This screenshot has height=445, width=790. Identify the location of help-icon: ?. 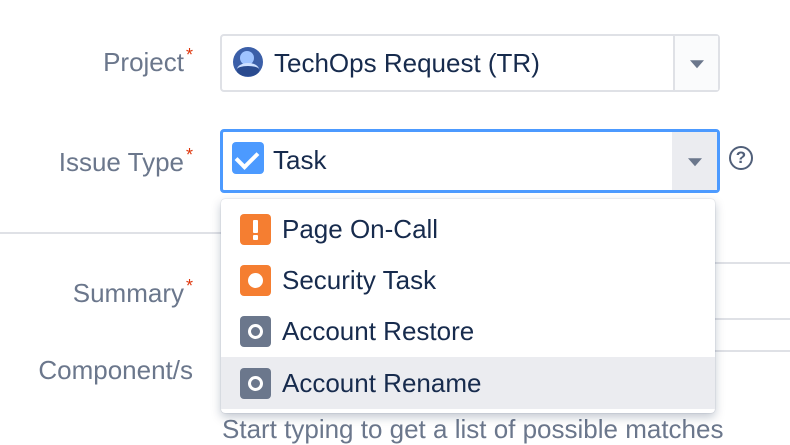
(741, 158).